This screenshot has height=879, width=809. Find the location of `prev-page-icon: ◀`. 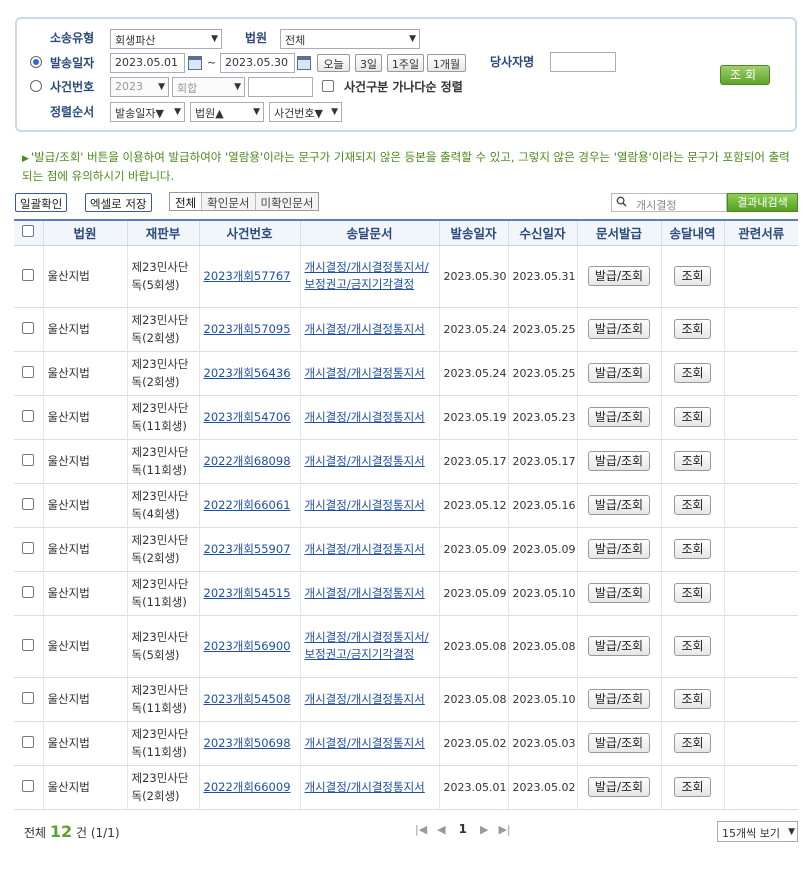

prev-page-icon: ◀ is located at coordinates (441, 829).